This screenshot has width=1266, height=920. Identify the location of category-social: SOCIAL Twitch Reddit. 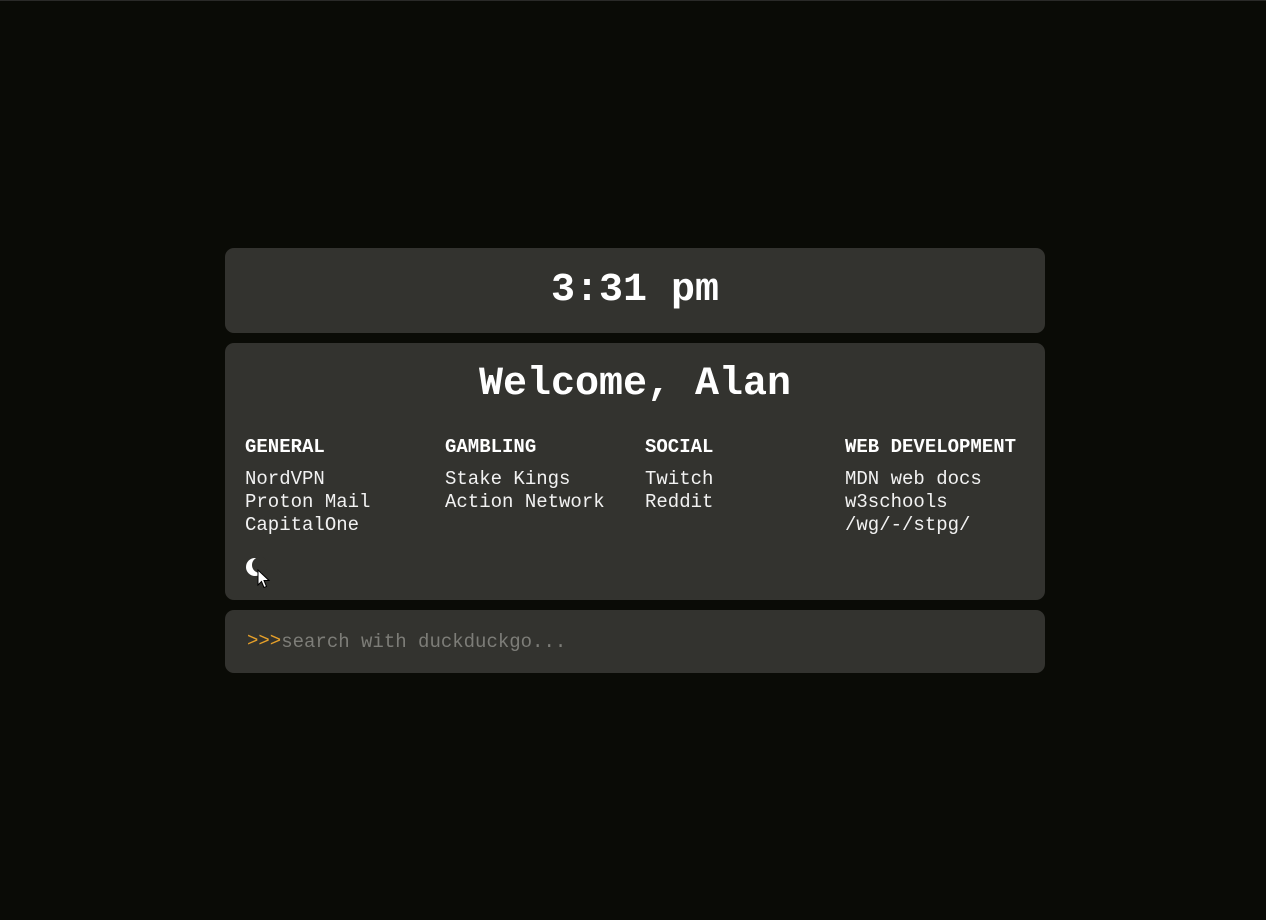
(745, 486).